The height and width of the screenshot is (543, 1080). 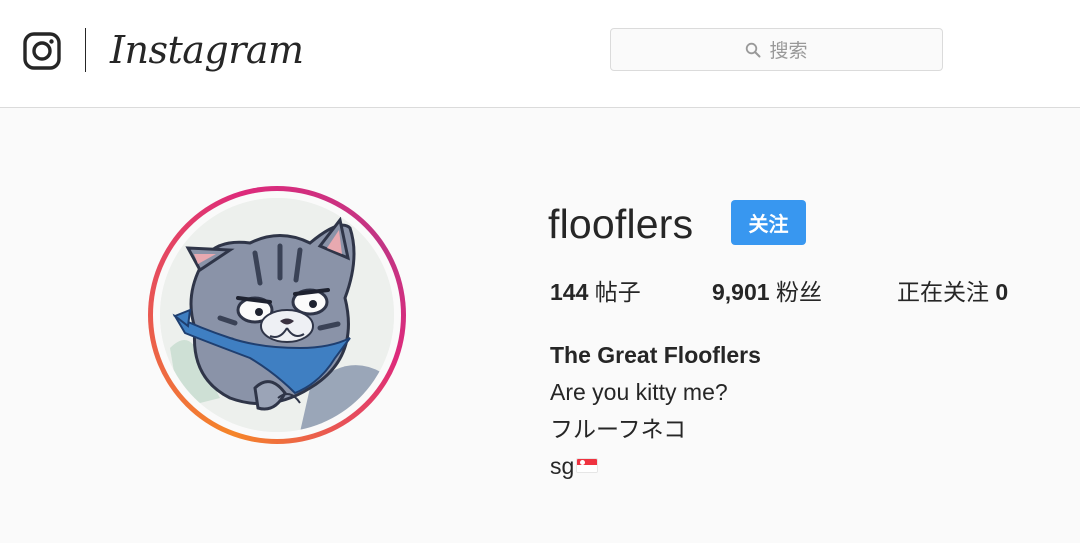 I want to click on following-count-value: 0, so click(x=1002, y=292).